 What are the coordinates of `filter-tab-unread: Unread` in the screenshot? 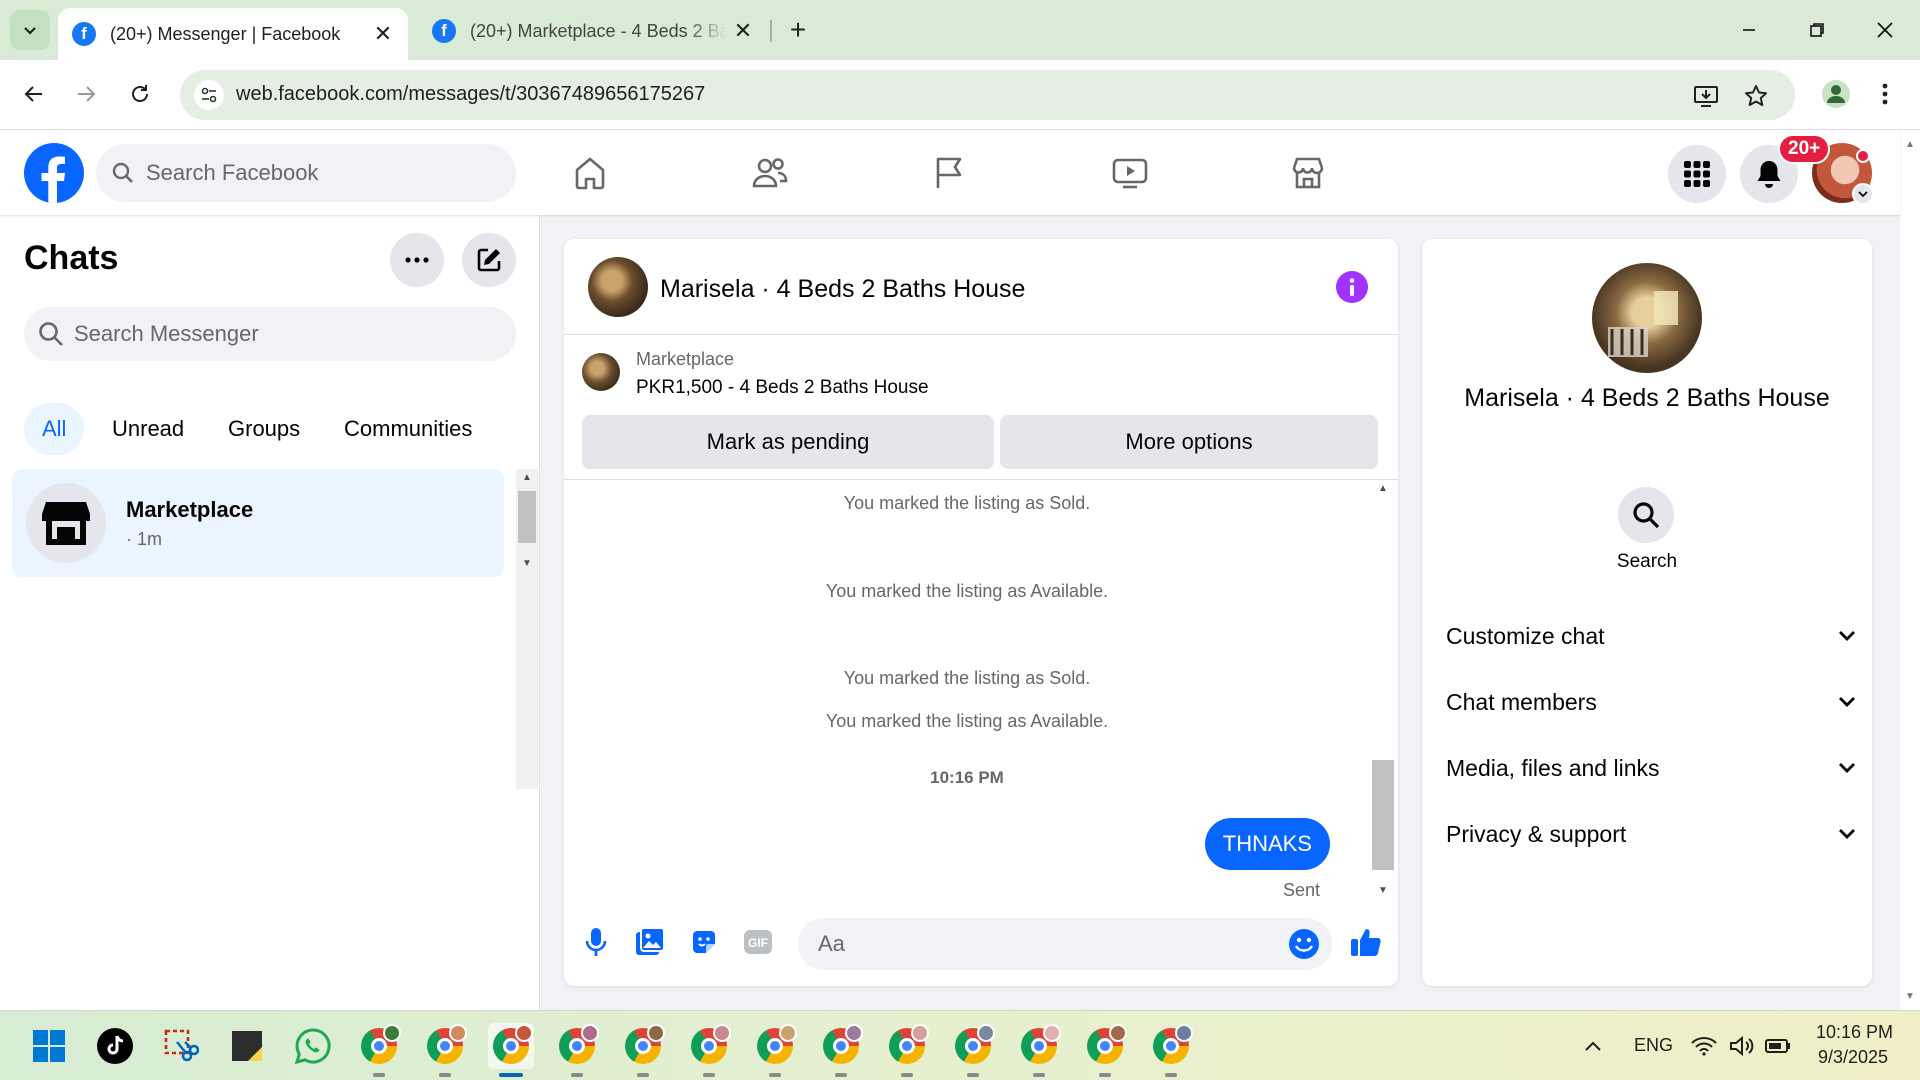 It's located at (148, 429).